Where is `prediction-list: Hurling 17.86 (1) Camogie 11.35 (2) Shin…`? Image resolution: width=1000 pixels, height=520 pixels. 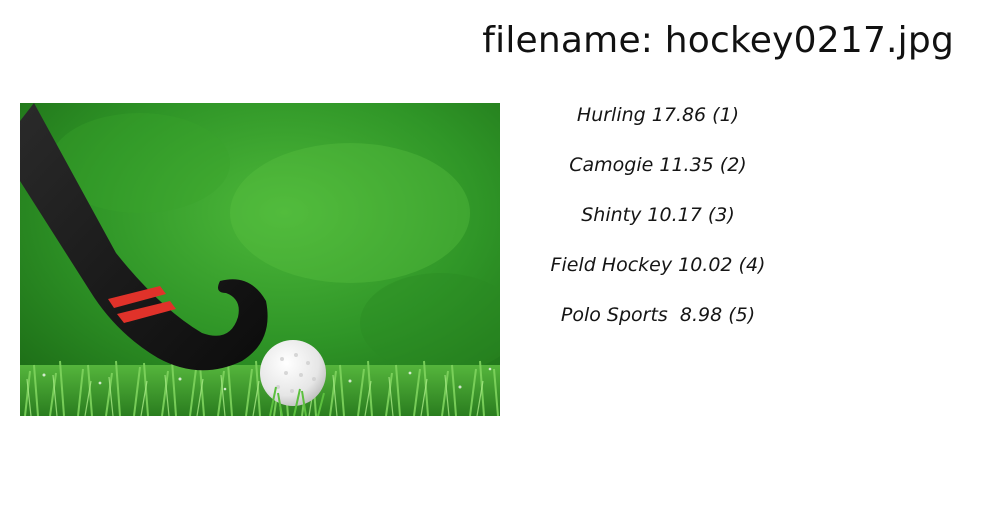 prediction-list: Hurling 17.86 (1) Camogie 11.35 (2) Shin… is located at coordinates (658, 226).